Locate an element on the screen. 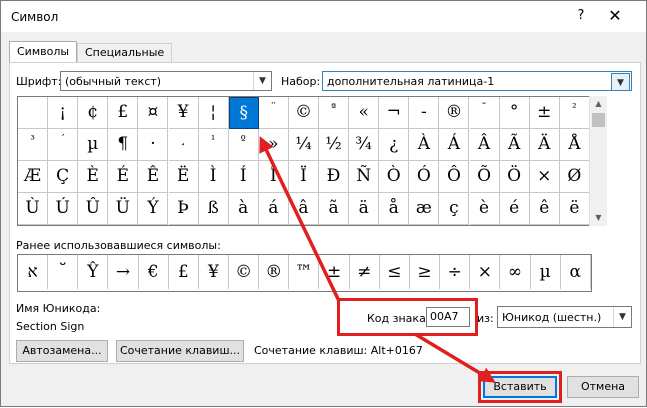  arrow-to-selected-symbol is located at coordinates (300, 219).